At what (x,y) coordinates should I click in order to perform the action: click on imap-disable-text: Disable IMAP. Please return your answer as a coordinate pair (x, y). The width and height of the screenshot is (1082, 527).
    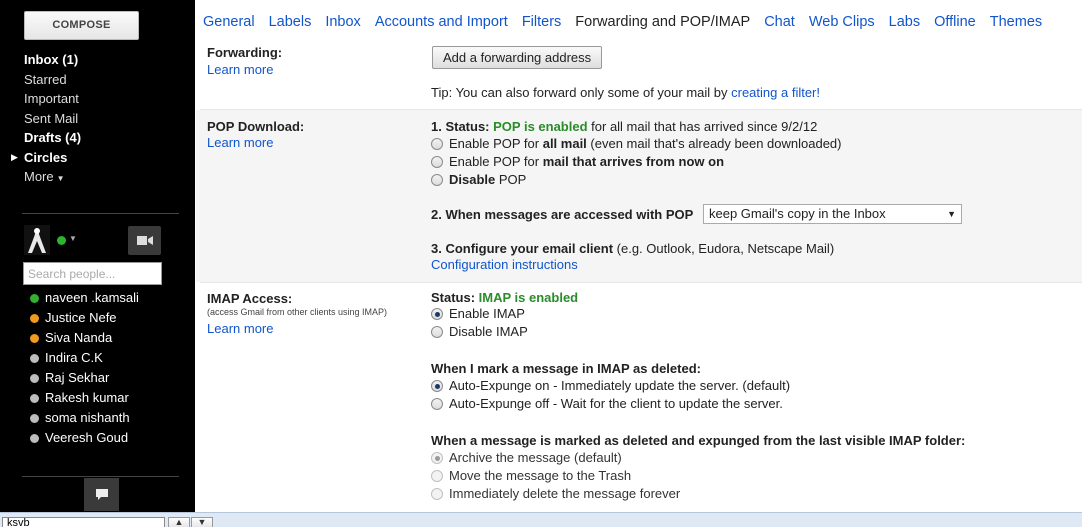
    Looking at the image, I should click on (488, 331).